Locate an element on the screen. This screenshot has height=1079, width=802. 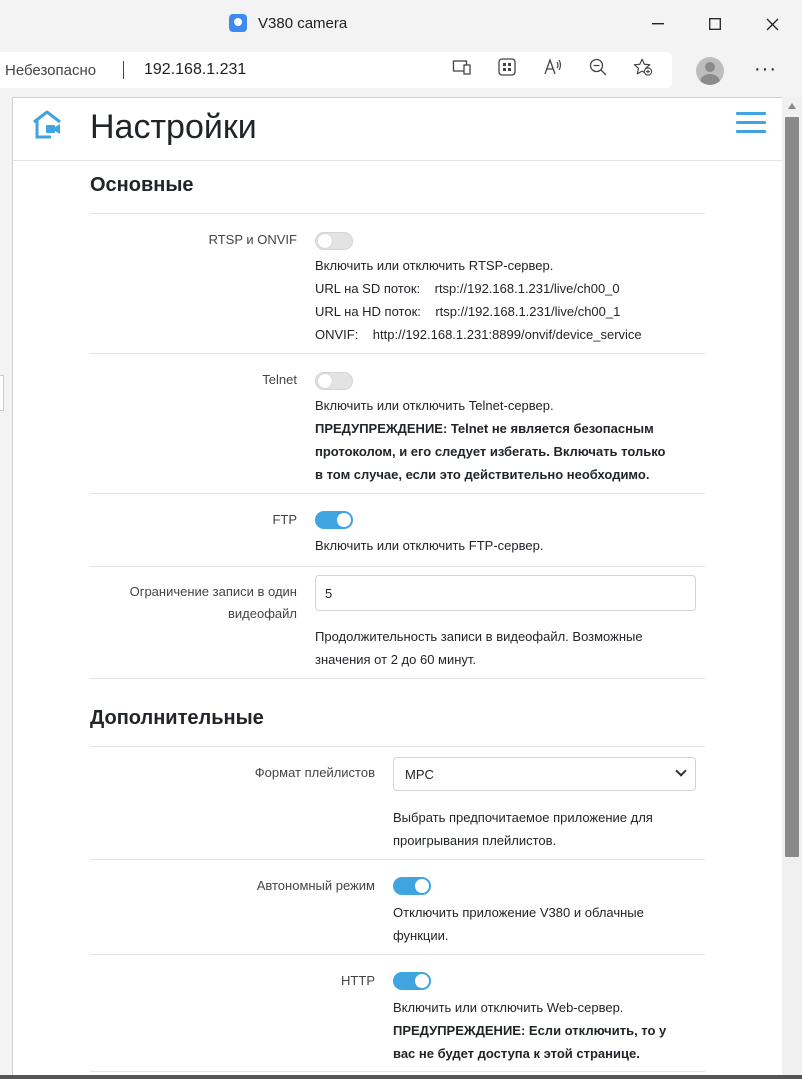
url-text: 192.168.1.231 is located at coordinates (195, 70).